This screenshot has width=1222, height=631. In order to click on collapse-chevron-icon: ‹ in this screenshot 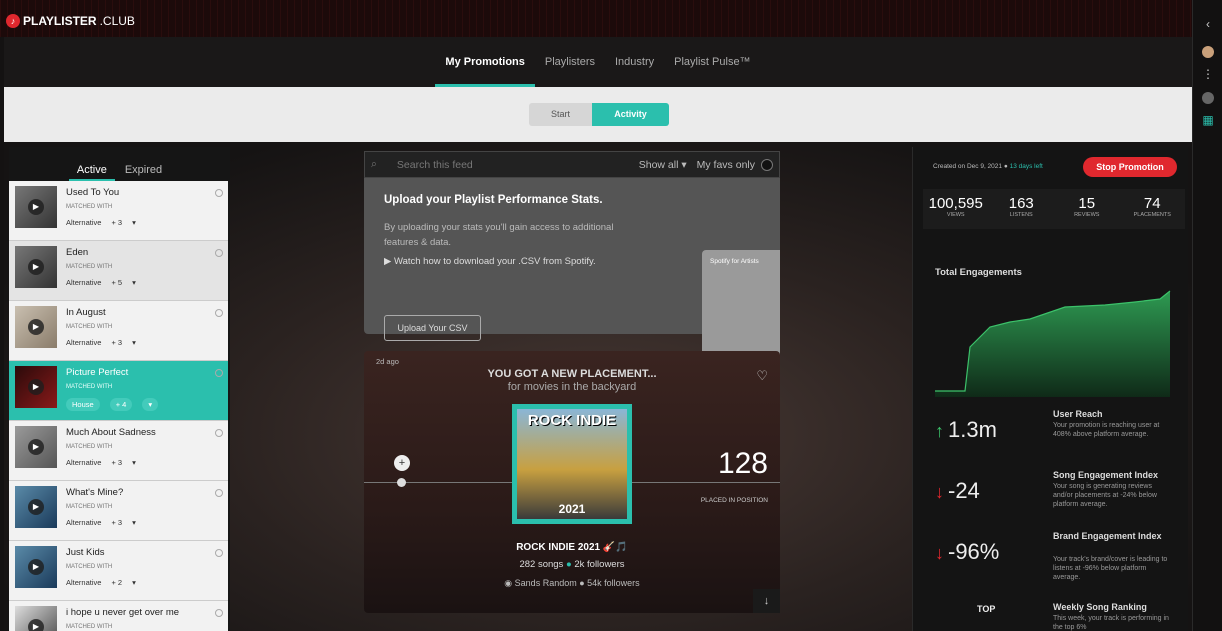, I will do `click(1208, 24)`.